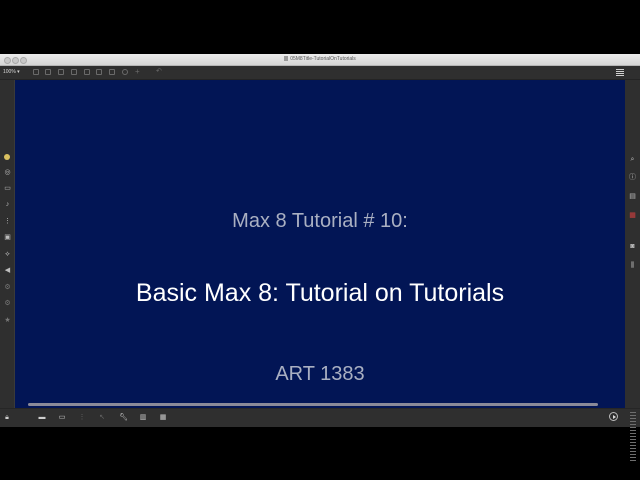  I want to click on bottom-toolbar: 🔒︎ ▬ ▭ ⋮ ↖ 🔧︎ ▥ ▦, so click(320, 417).